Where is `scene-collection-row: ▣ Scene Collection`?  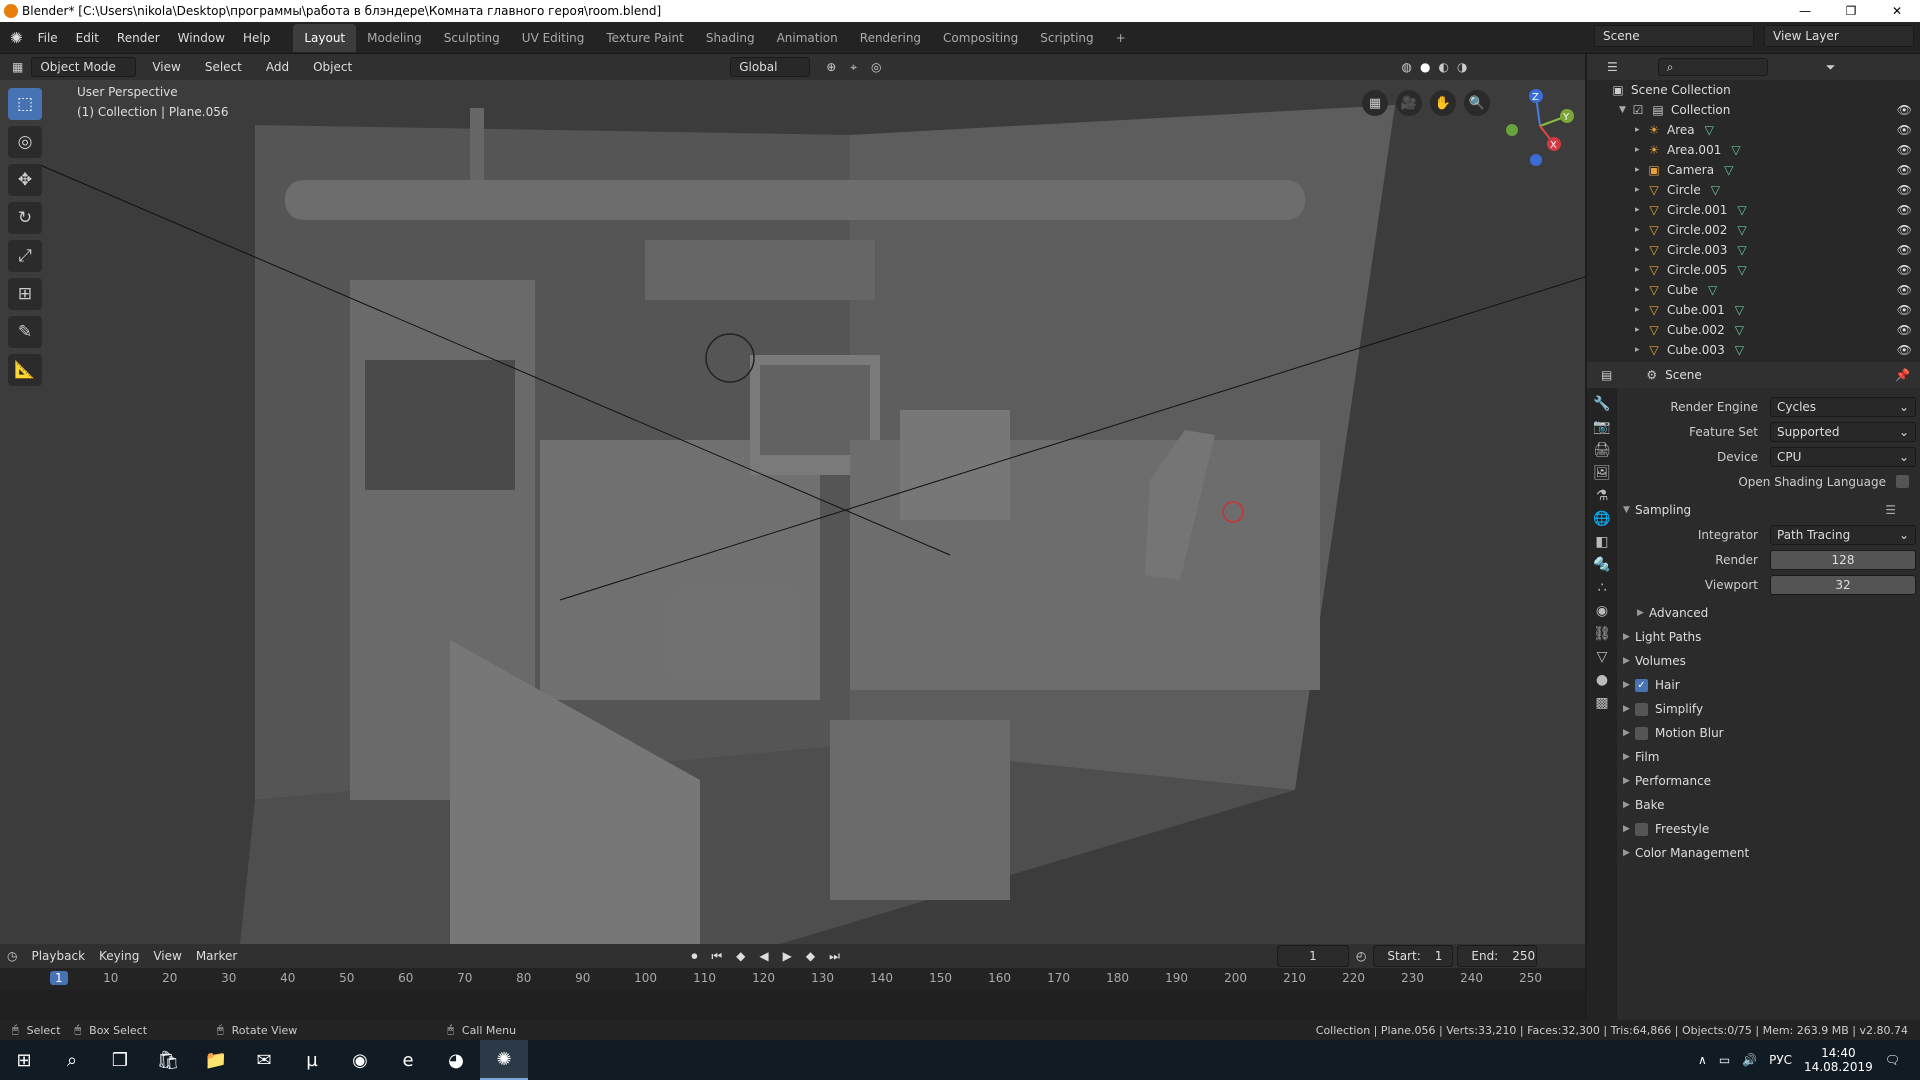 scene-collection-row: ▣ Scene Collection is located at coordinates (1753, 90).